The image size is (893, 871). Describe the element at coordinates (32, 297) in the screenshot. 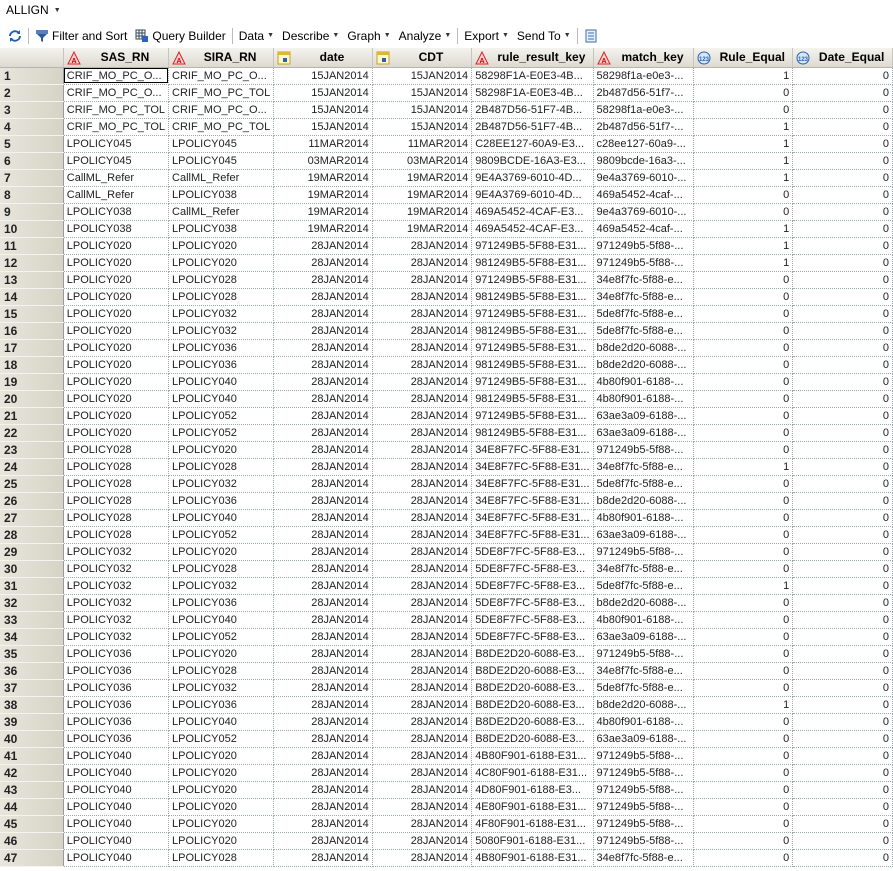

I see `row-number: 14` at that location.